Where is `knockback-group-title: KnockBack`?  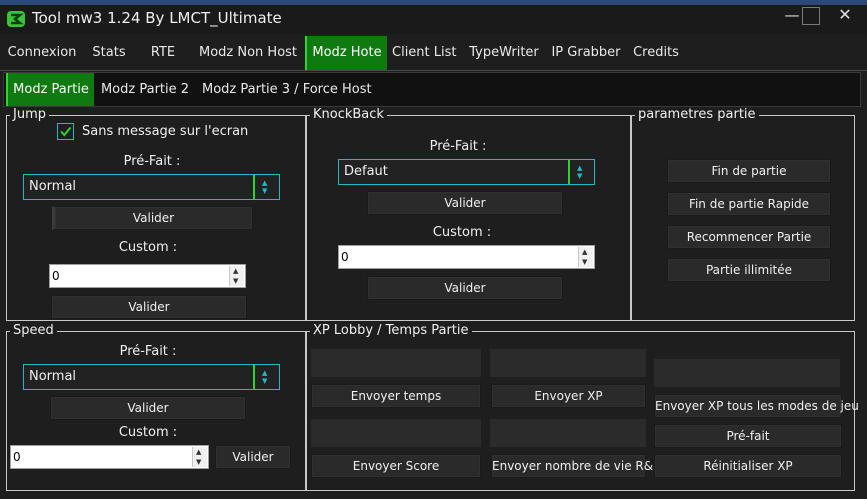
knockback-group-title: KnockBack is located at coordinates (348, 115).